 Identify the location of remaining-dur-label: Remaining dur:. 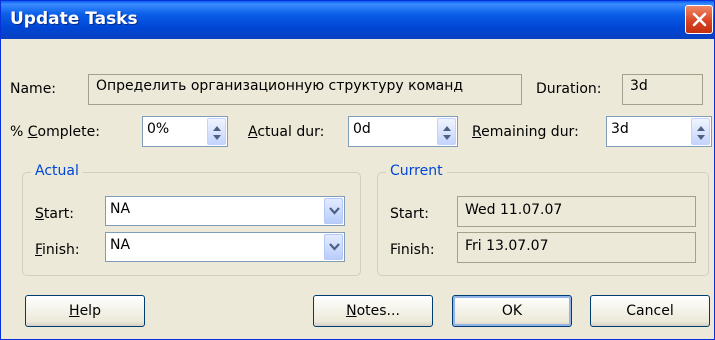
(525, 132).